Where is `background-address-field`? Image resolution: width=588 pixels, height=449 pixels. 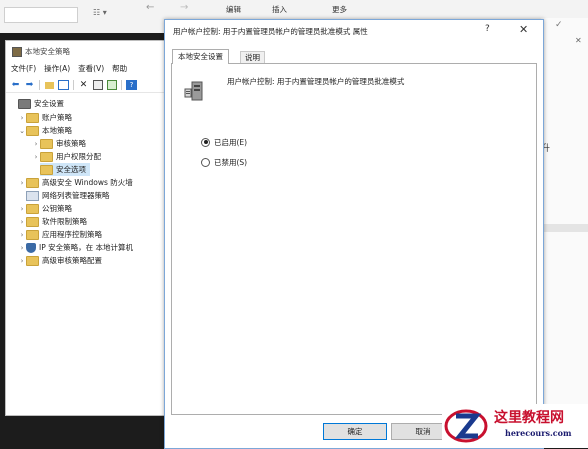
background-address-field is located at coordinates (41, 15).